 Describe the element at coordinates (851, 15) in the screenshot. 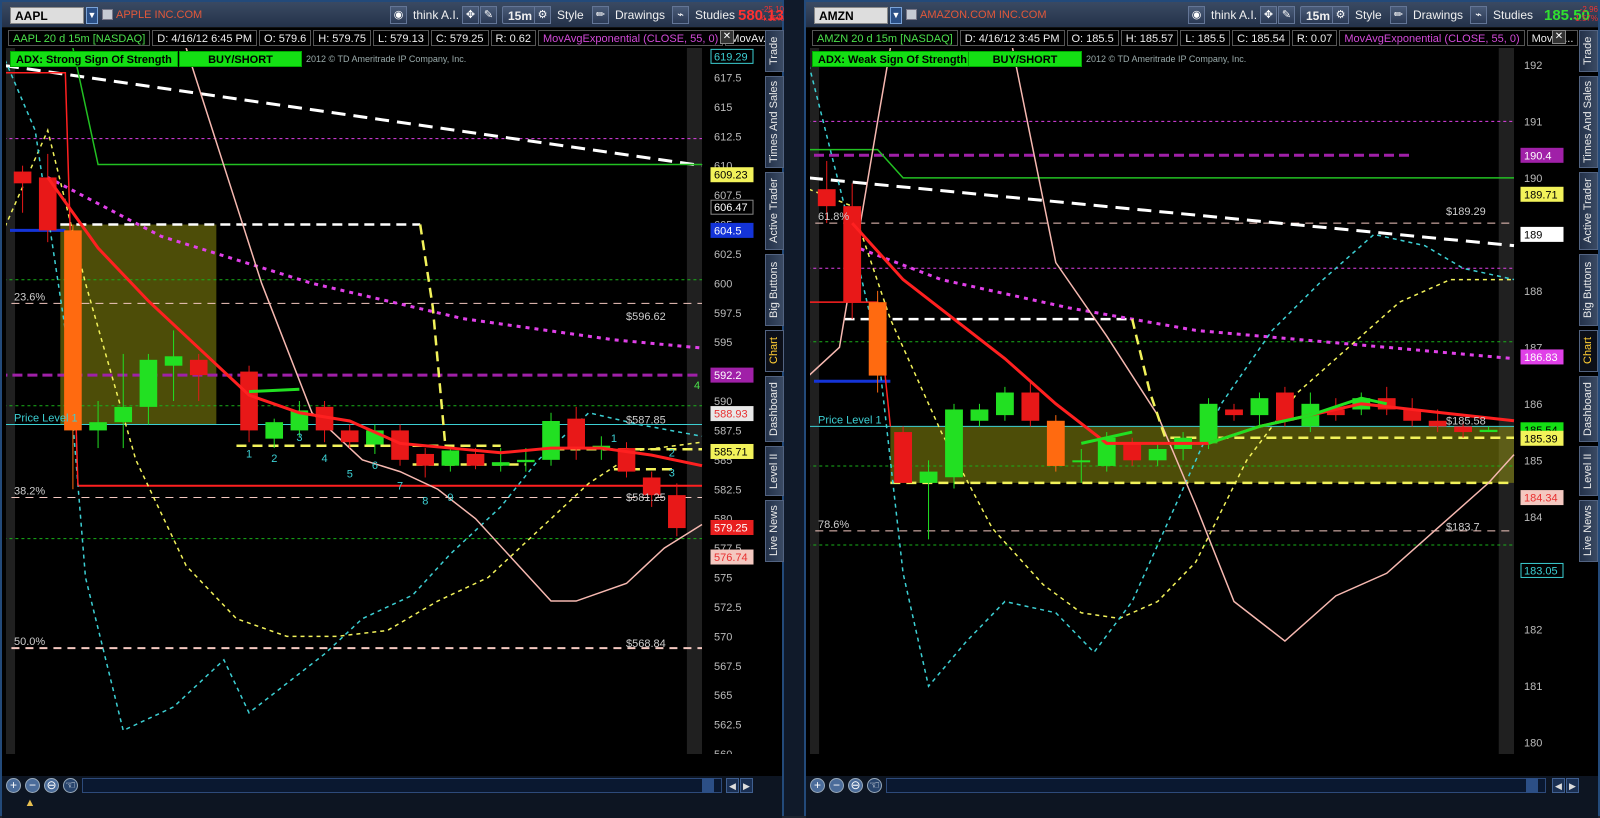

I see `symbol-input: AMZN` at that location.